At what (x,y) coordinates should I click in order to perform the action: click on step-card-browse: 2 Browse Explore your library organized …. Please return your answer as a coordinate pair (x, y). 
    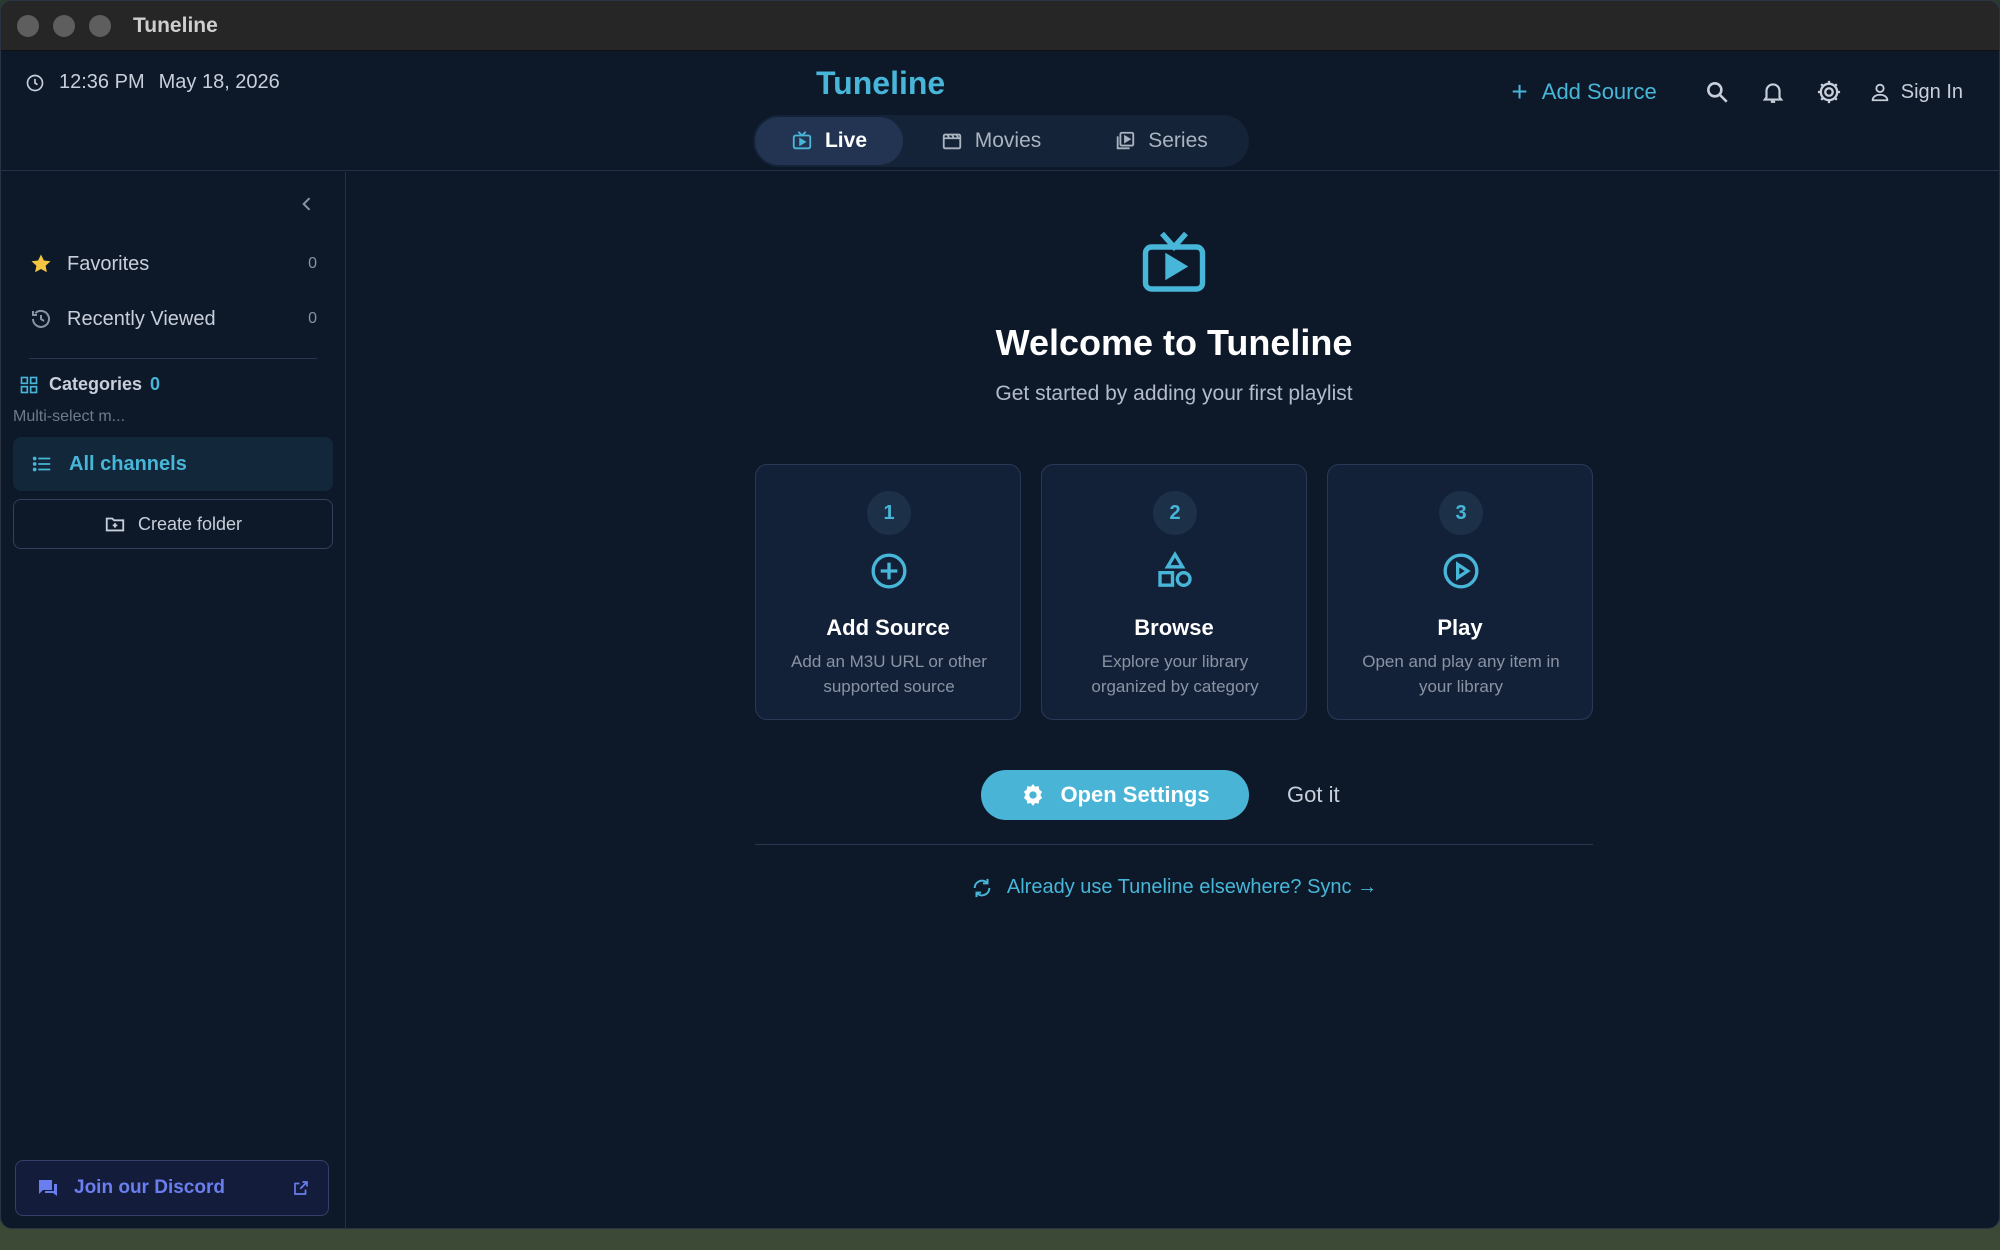
    Looking at the image, I should click on (1174, 592).